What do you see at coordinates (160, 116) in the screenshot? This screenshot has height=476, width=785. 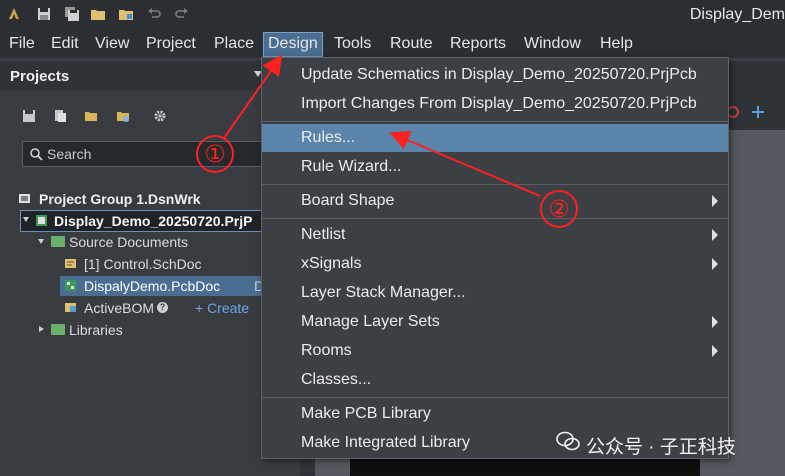 I see `gear-icon` at bounding box center [160, 116].